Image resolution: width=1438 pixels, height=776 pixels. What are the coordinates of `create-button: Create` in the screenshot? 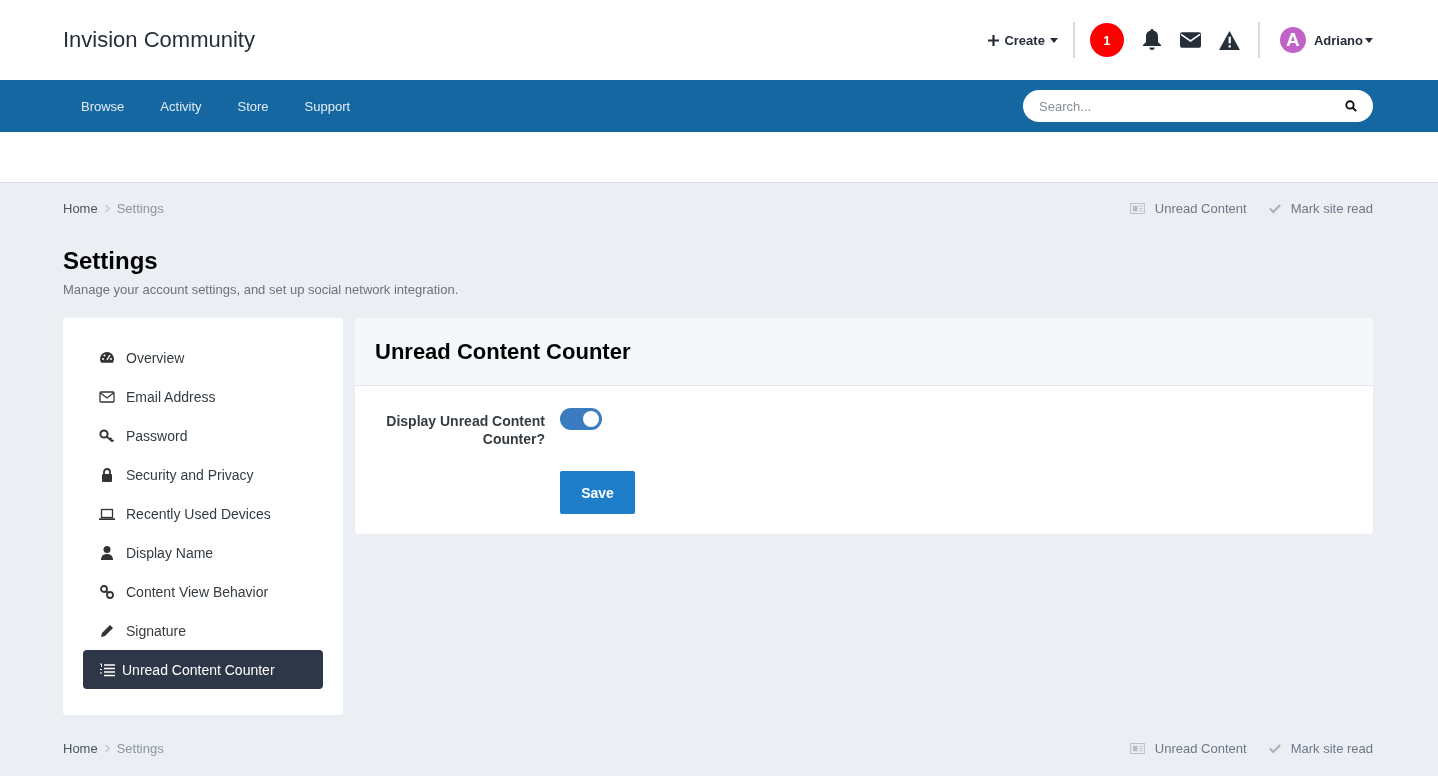 It's located at (1023, 40).